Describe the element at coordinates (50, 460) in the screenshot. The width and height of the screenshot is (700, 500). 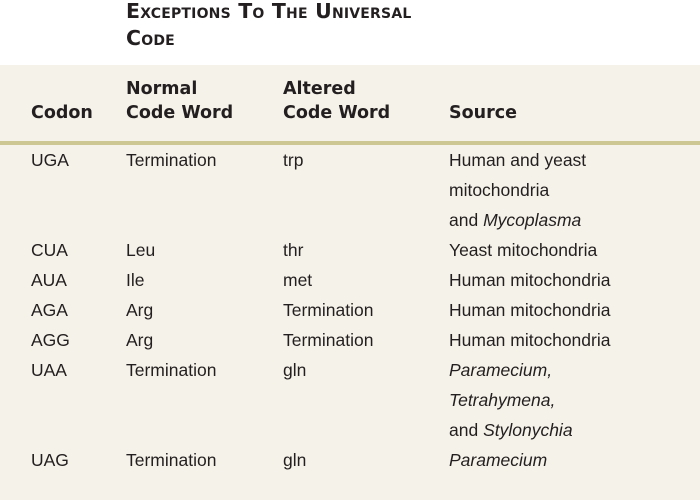
I see `cell-codon: UAG` at that location.